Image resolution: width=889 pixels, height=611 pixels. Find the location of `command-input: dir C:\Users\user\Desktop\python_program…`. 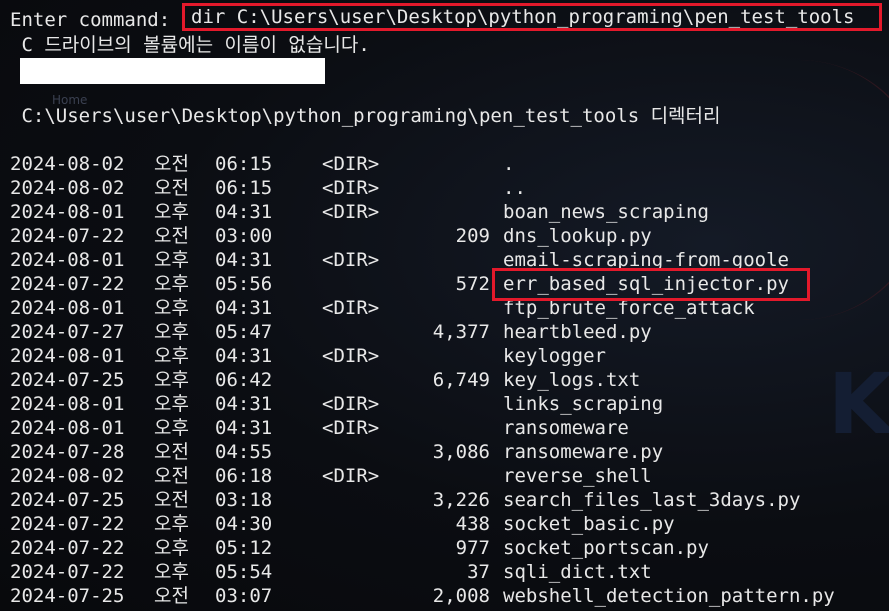

command-input: dir C:\Users\user\Desktop\python_program… is located at coordinates (532, 17).